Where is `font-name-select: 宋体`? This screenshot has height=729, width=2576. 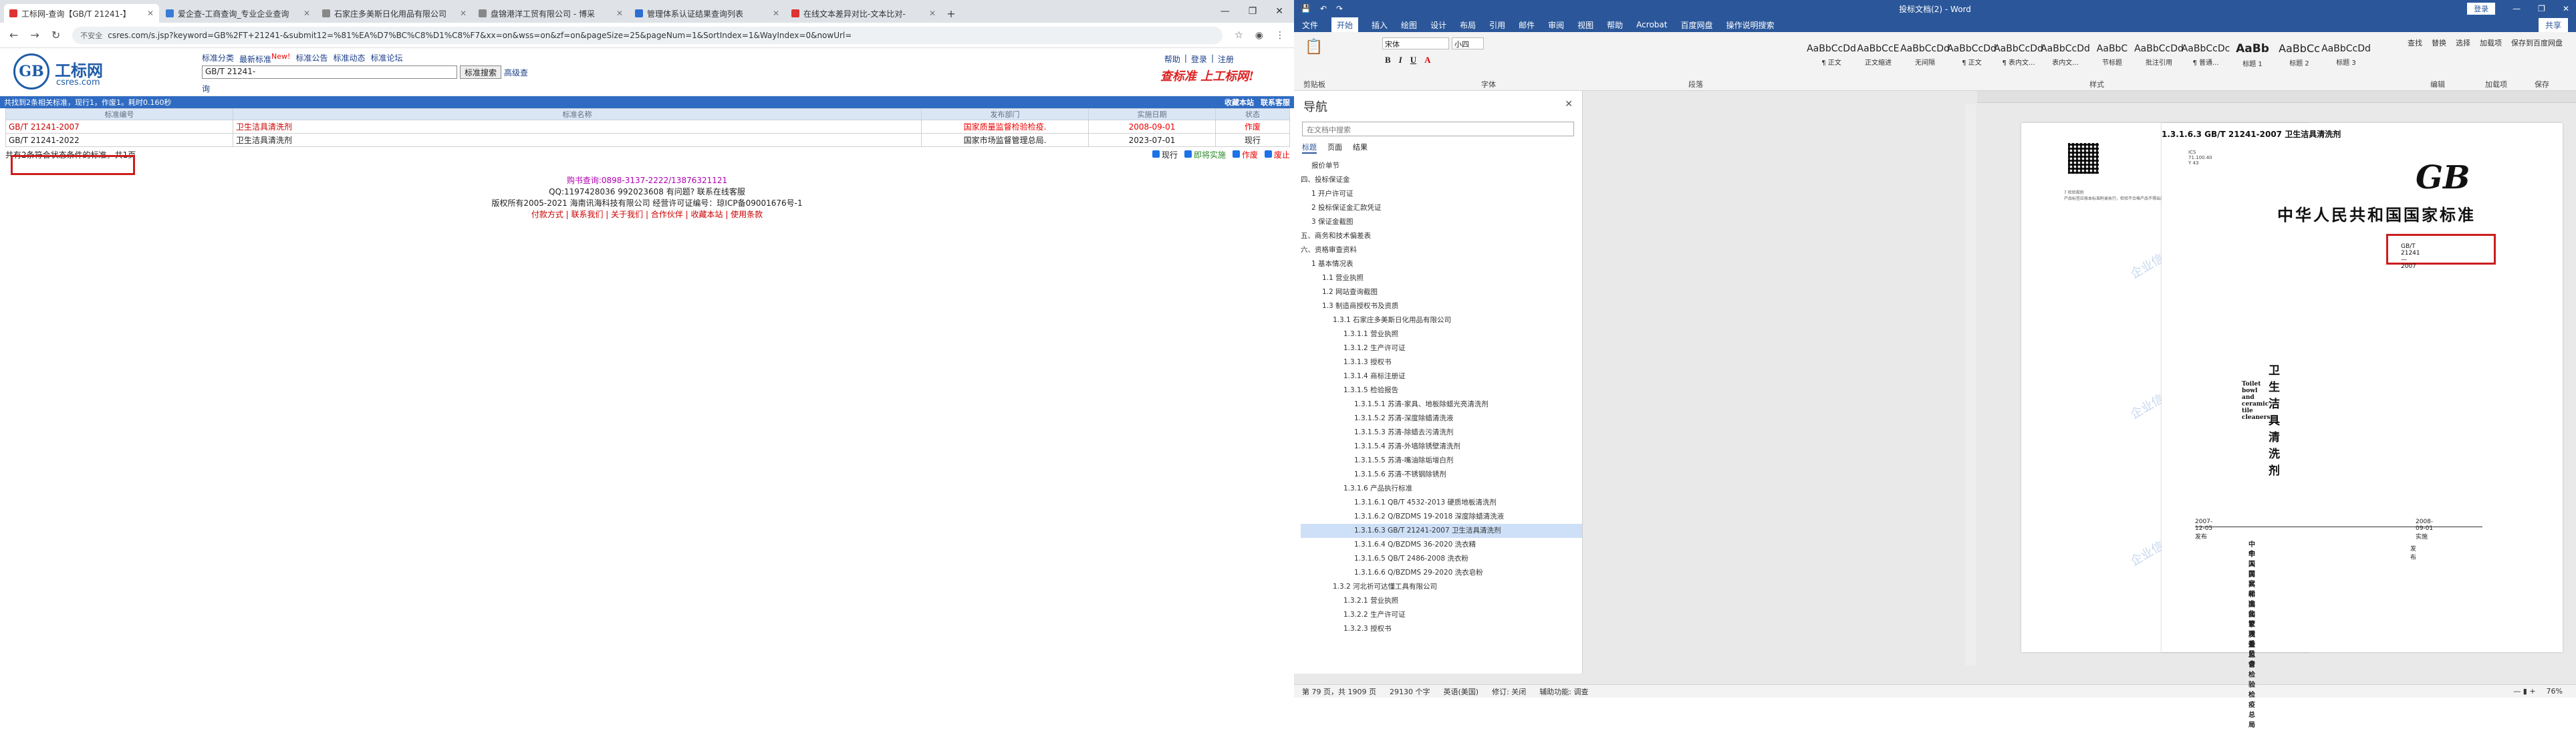
font-name-select: 宋体 is located at coordinates (1415, 43).